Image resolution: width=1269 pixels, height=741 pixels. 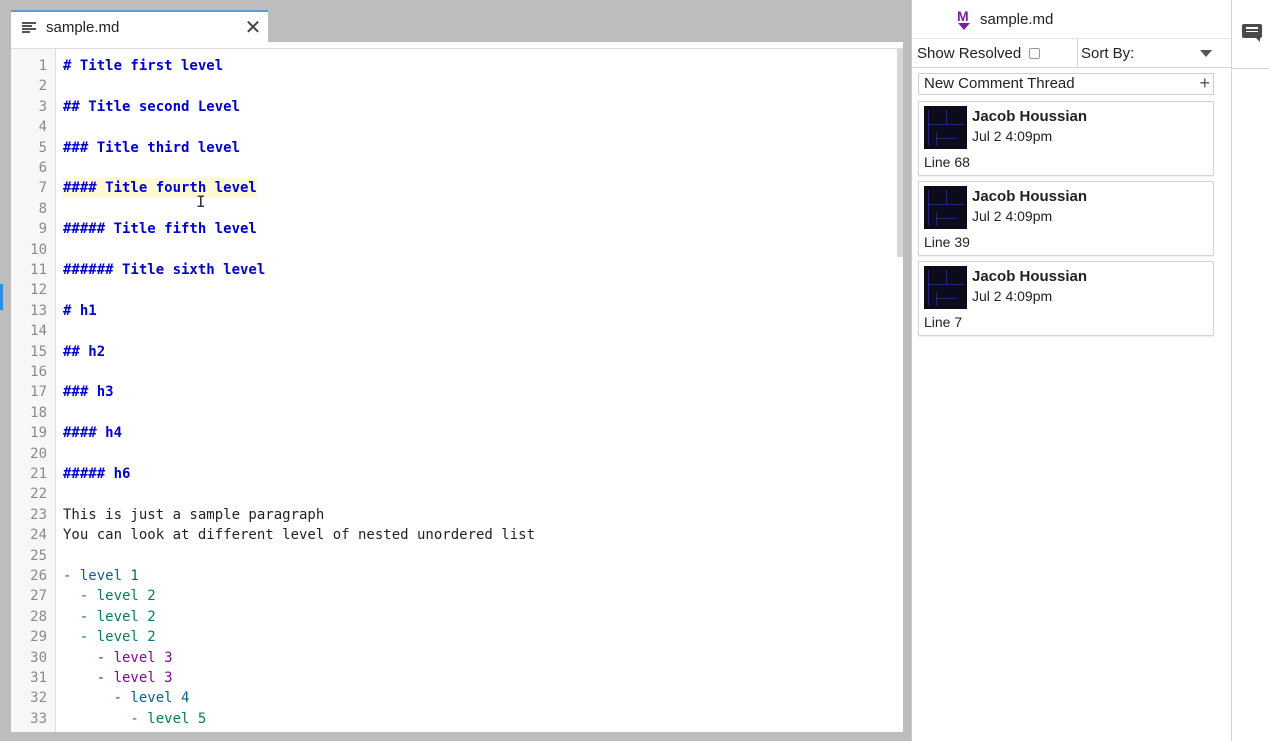 I want to click on line-number: 26, so click(x=38, y=576).